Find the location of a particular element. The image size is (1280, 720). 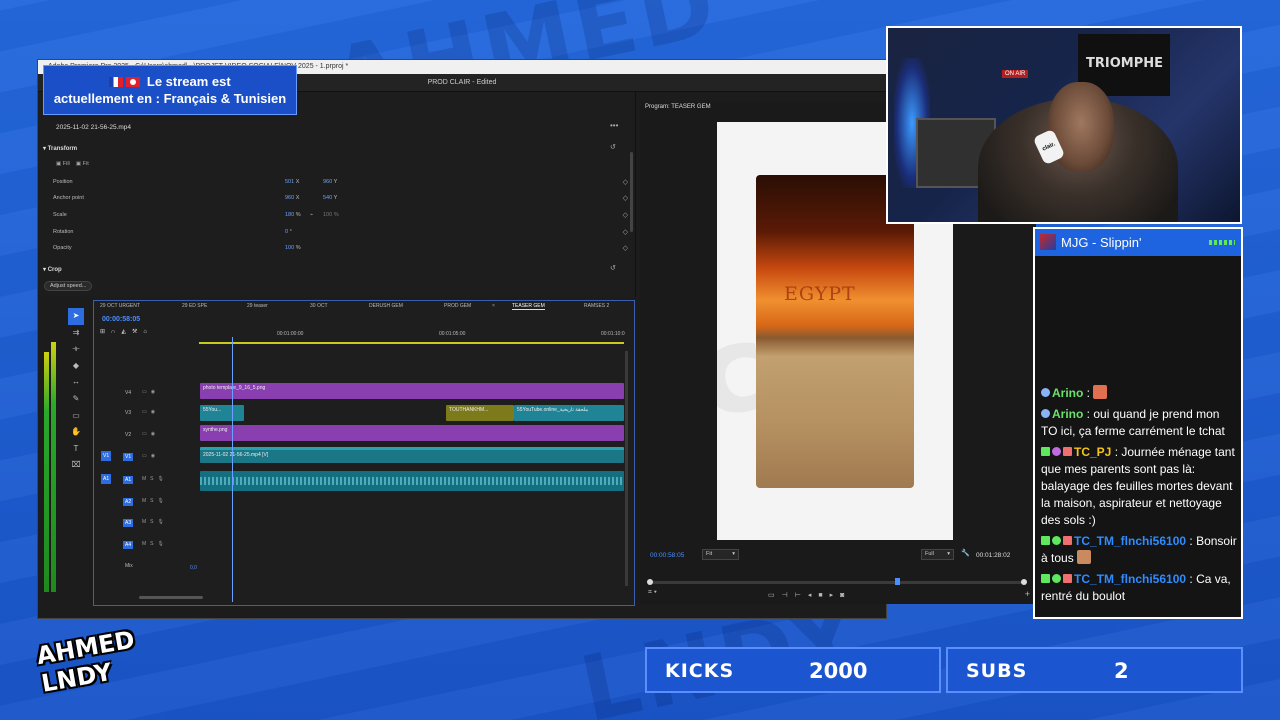

mark-out-icon: ⊢ is located at coordinates (801, 595).